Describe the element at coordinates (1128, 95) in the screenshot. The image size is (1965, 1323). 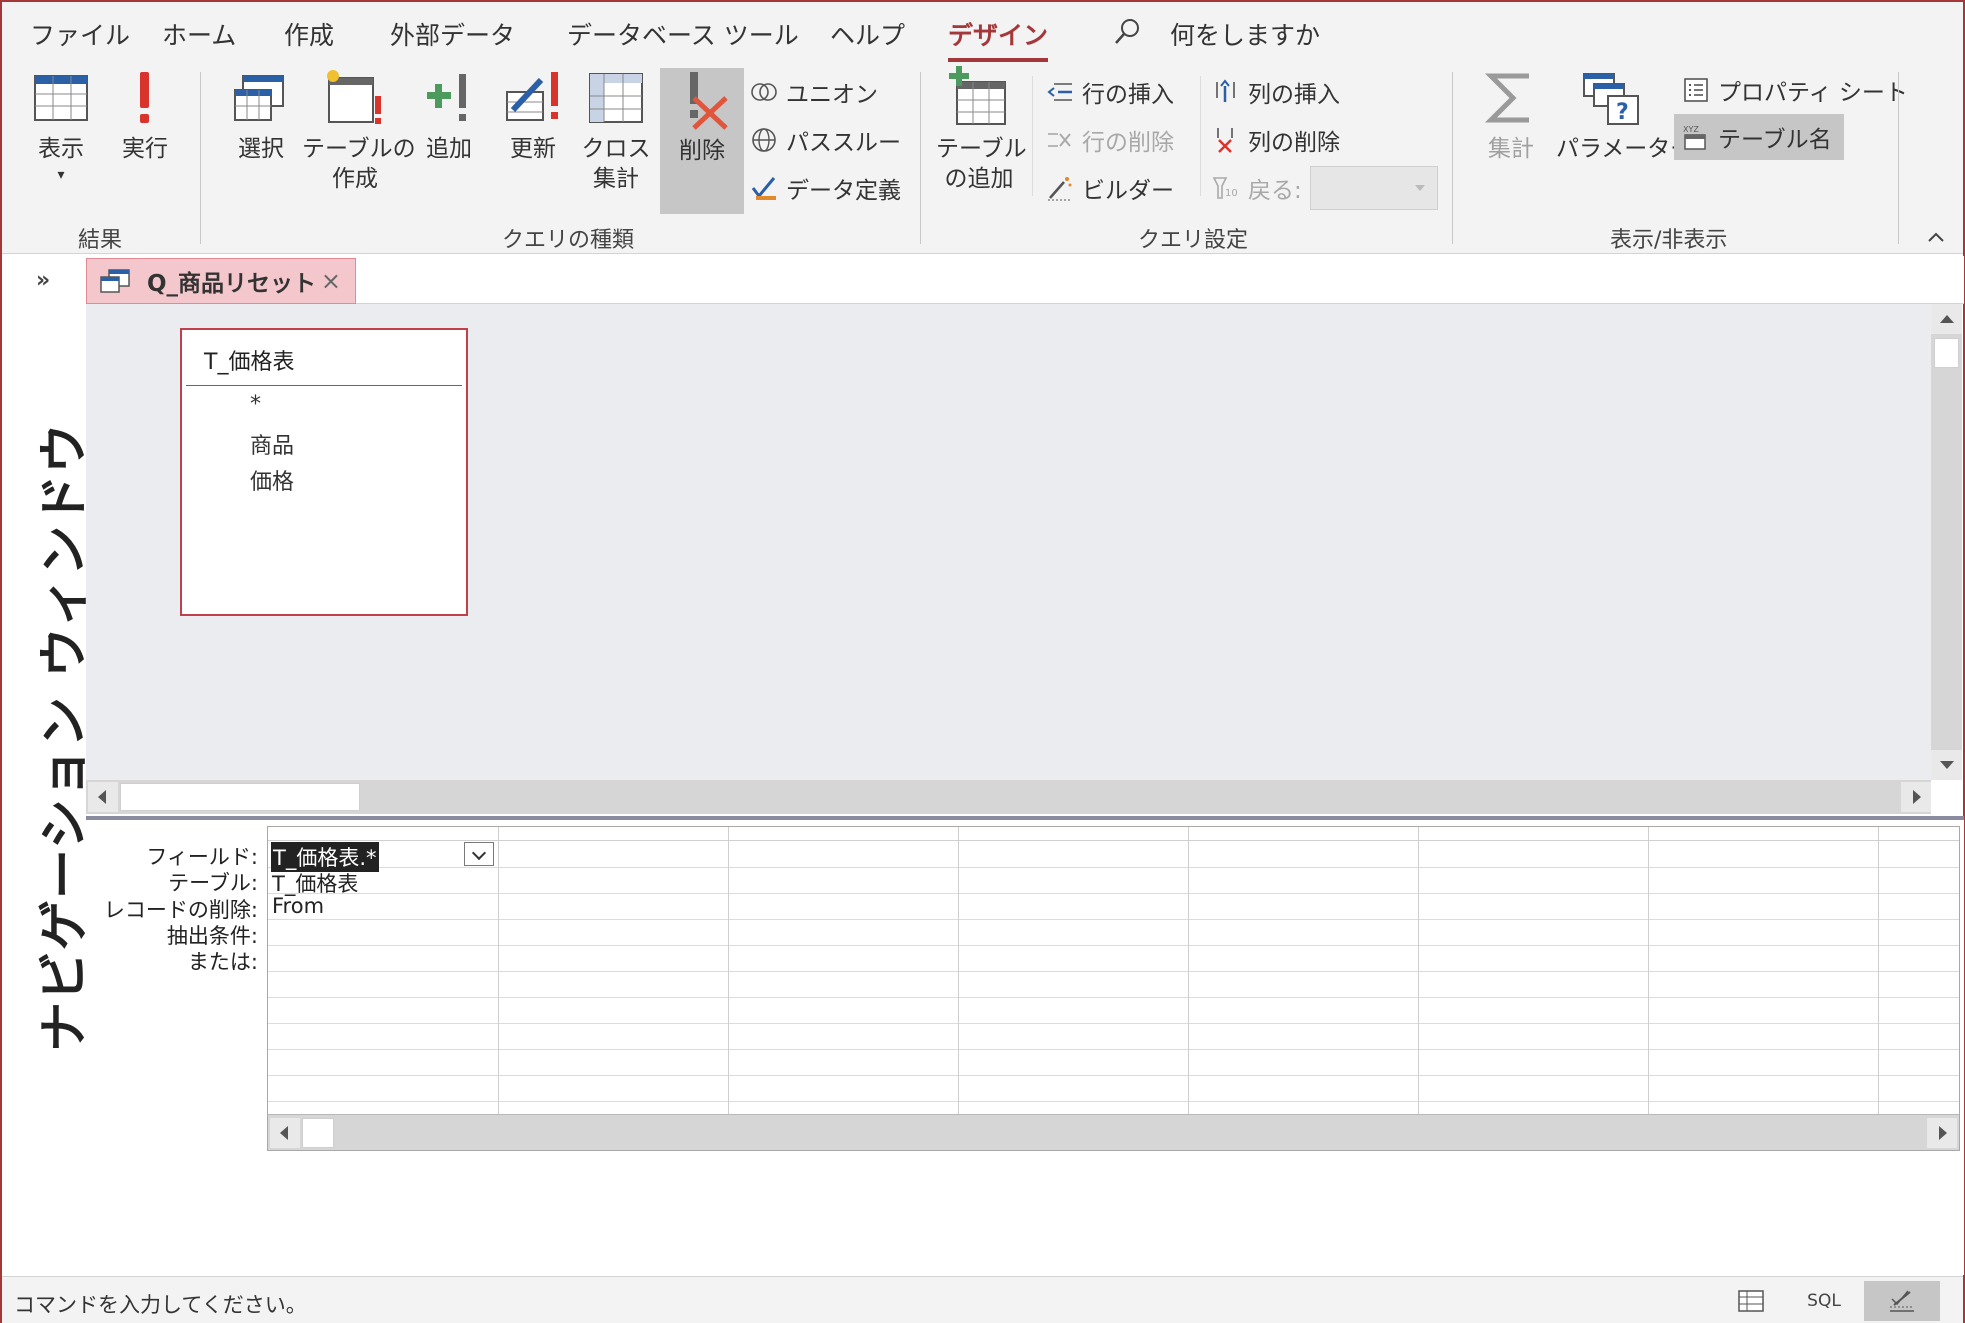
I see `insert-rows-label: 行の挿入` at that location.